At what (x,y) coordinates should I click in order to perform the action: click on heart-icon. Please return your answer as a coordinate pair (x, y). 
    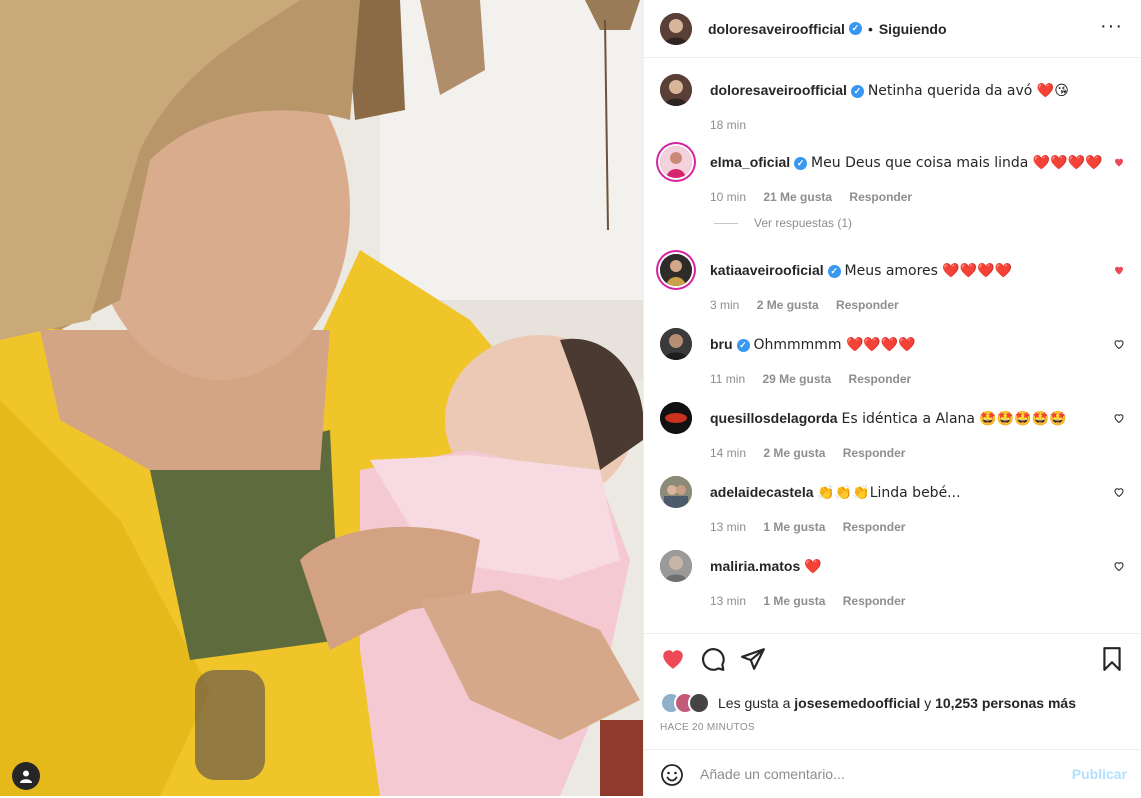
    Looking at the image, I should click on (673, 659).